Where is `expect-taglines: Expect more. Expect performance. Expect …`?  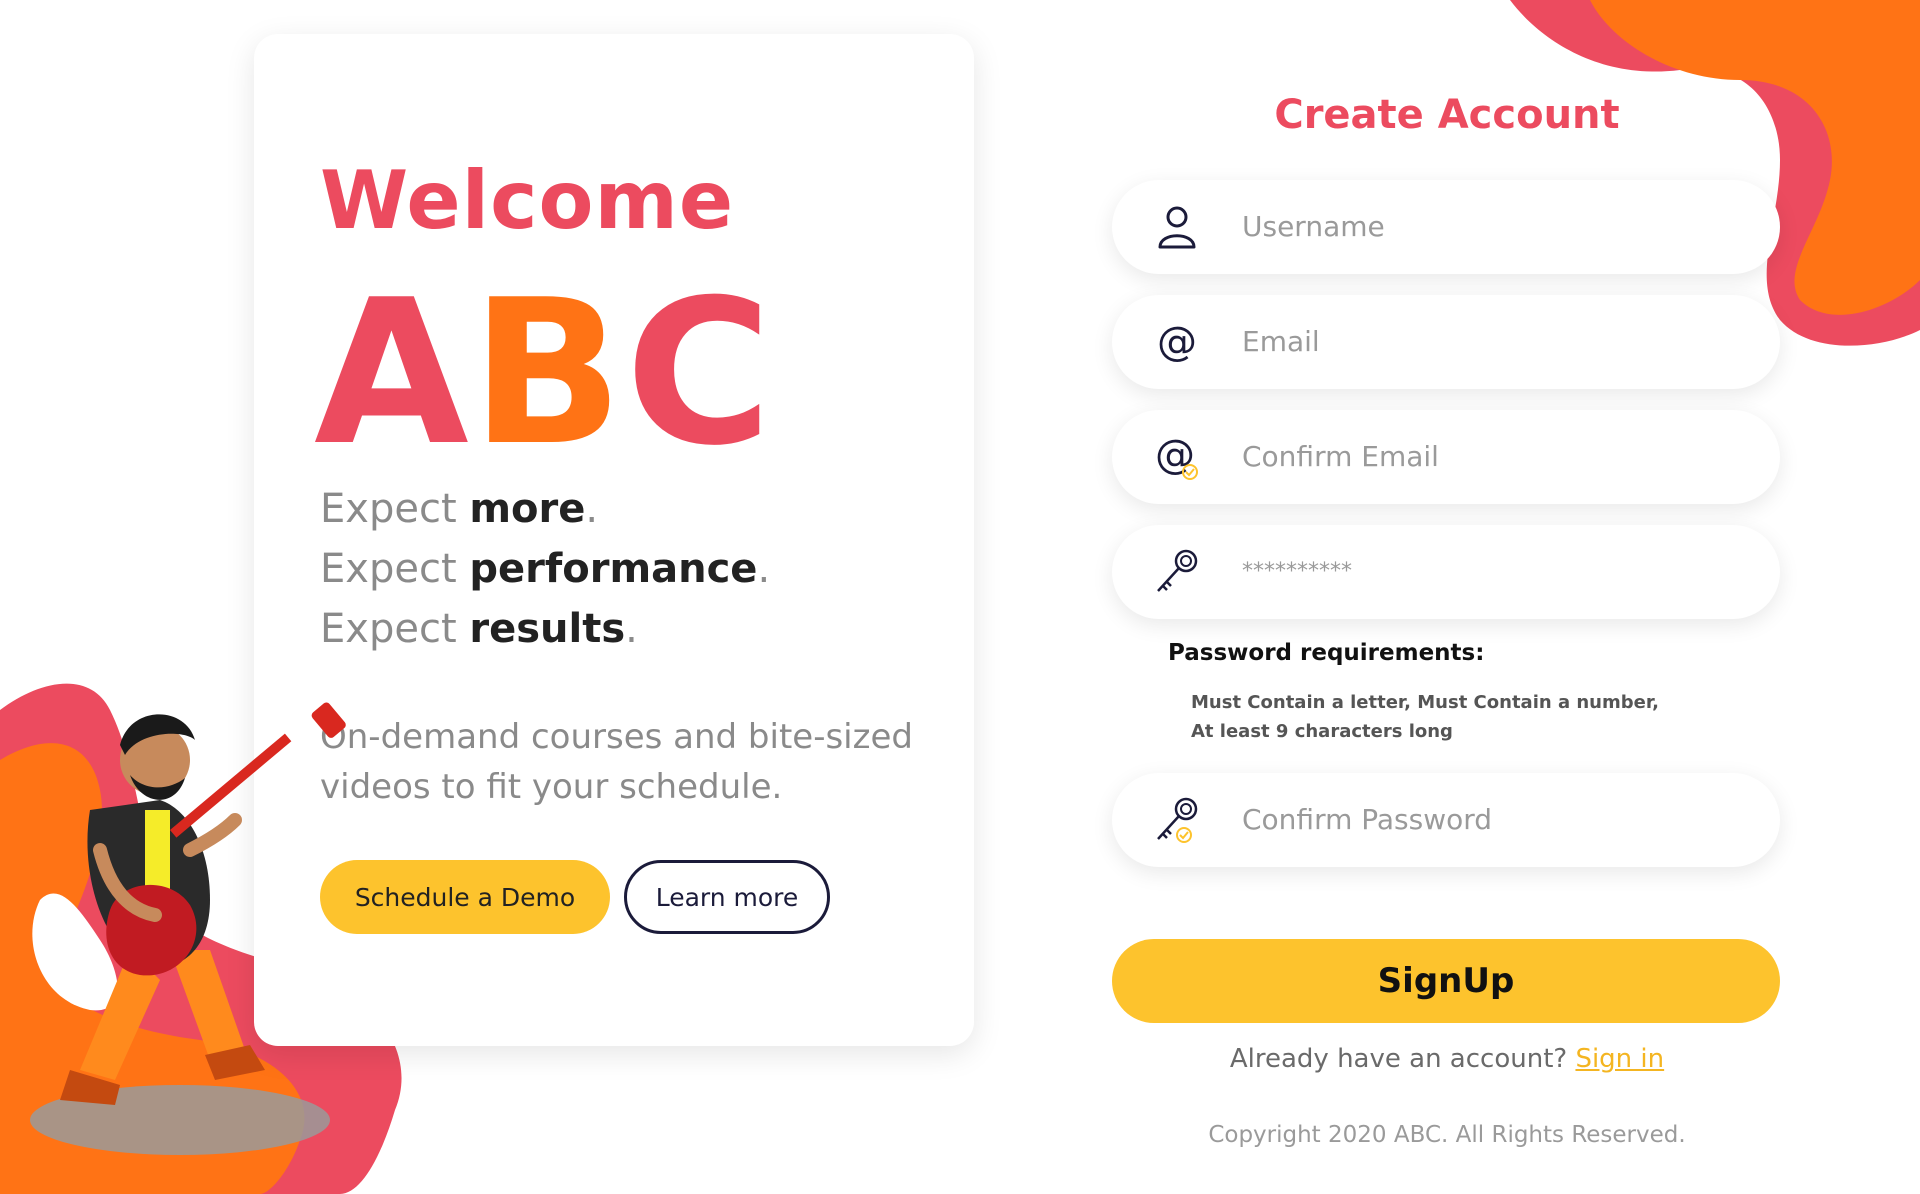
expect-taglines: Expect more. Expect performance. Expect … is located at coordinates (545, 576).